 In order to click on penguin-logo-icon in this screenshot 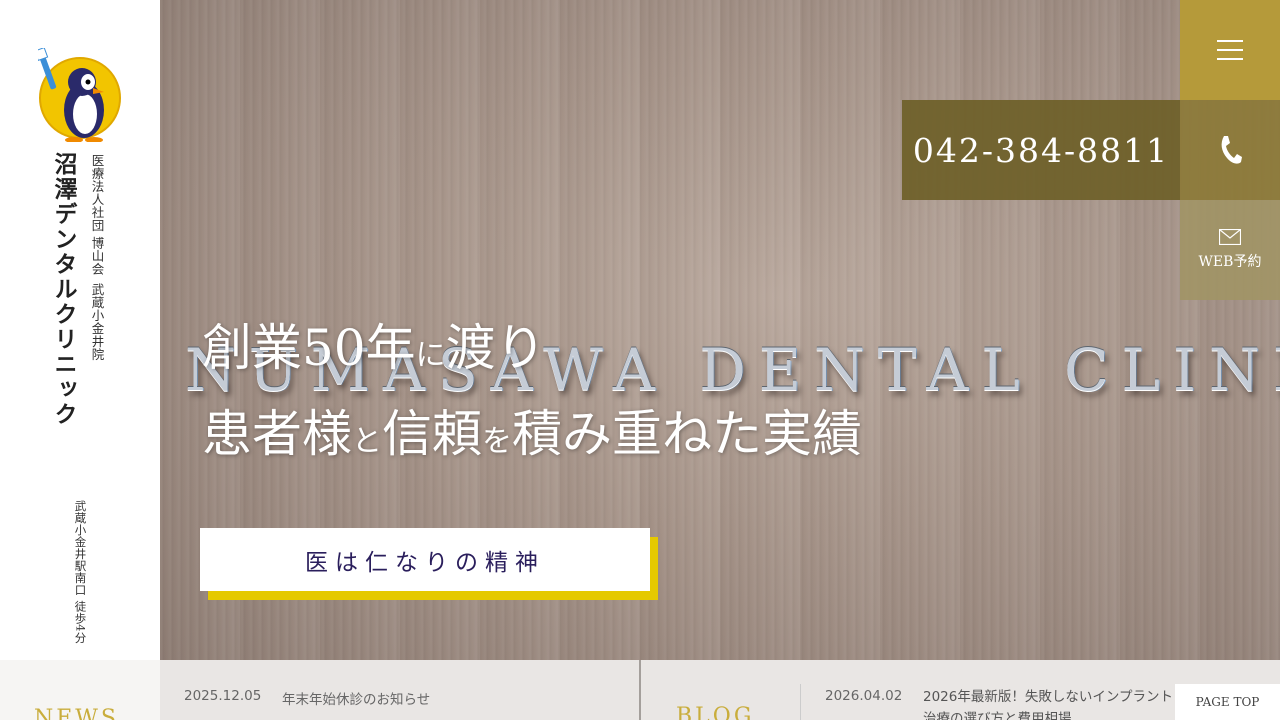, I will do `click(80, 95)`.